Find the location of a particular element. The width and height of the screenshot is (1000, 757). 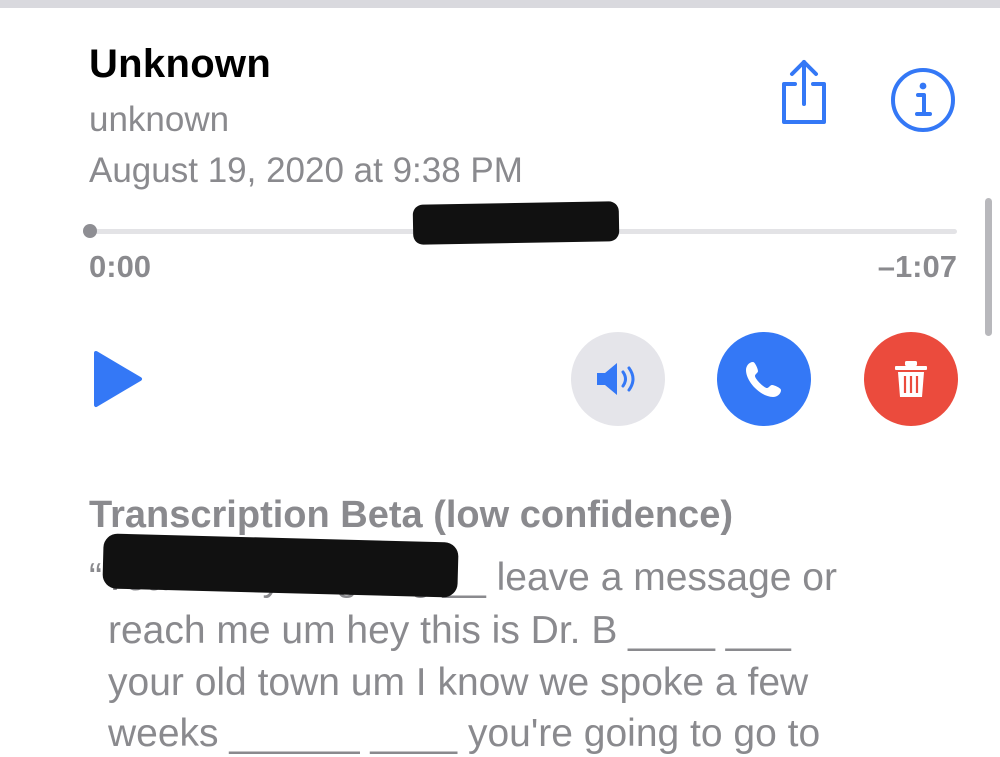

delete-button is located at coordinates (911, 379).